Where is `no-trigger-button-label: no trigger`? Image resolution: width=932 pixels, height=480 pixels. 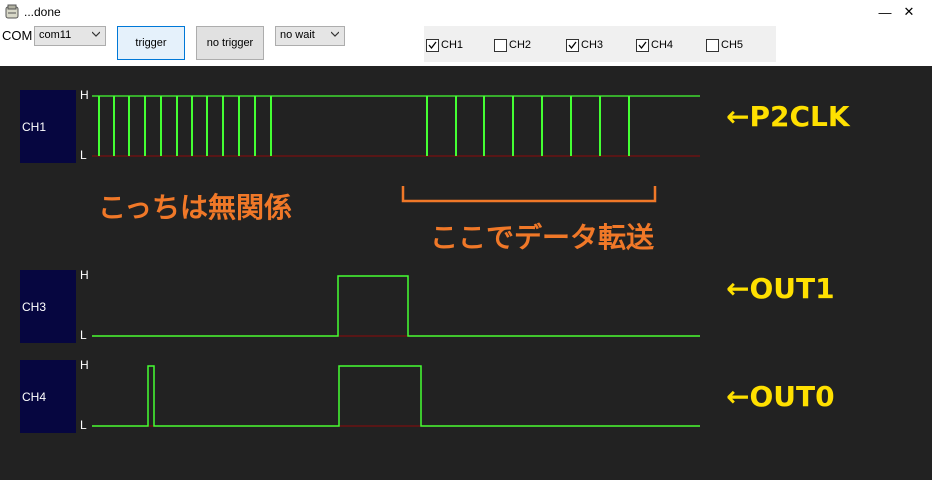 no-trigger-button-label: no trigger is located at coordinates (230, 43).